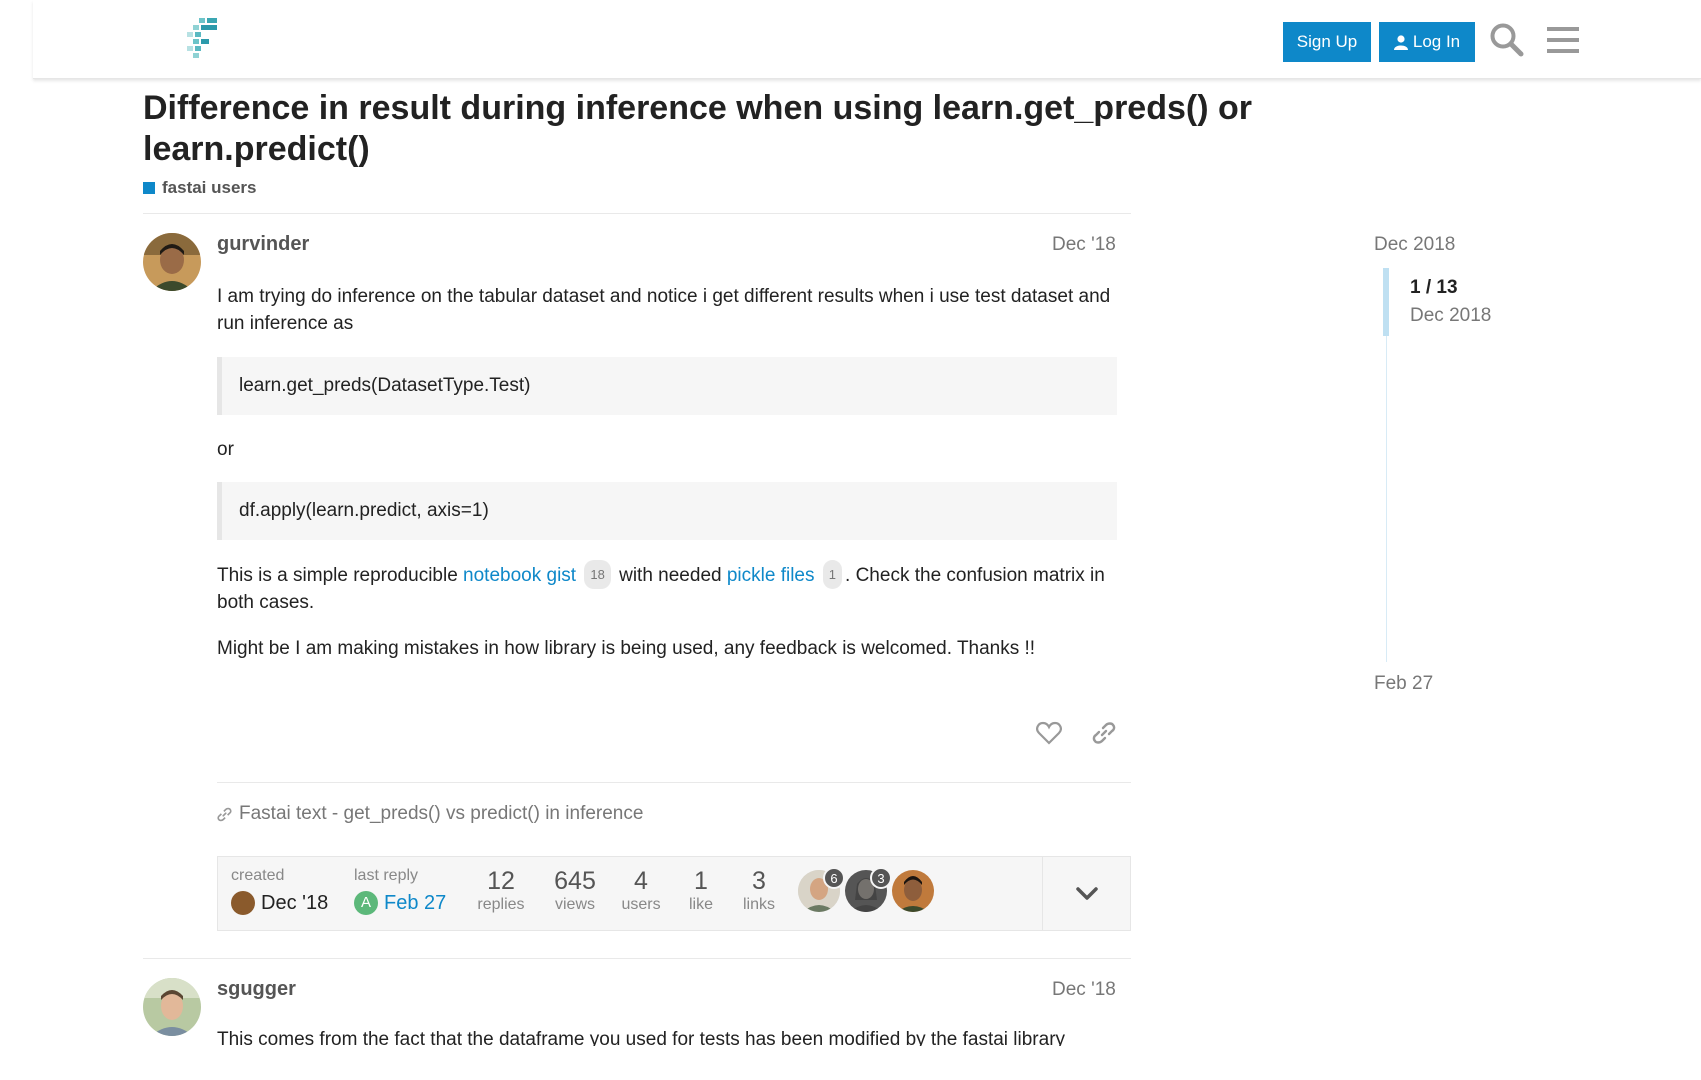 This screenshot has width=1701, height=1080. Describe the element at coordinates (670, 575) in the screenshot. I see `text-segment: with needed` at that location.